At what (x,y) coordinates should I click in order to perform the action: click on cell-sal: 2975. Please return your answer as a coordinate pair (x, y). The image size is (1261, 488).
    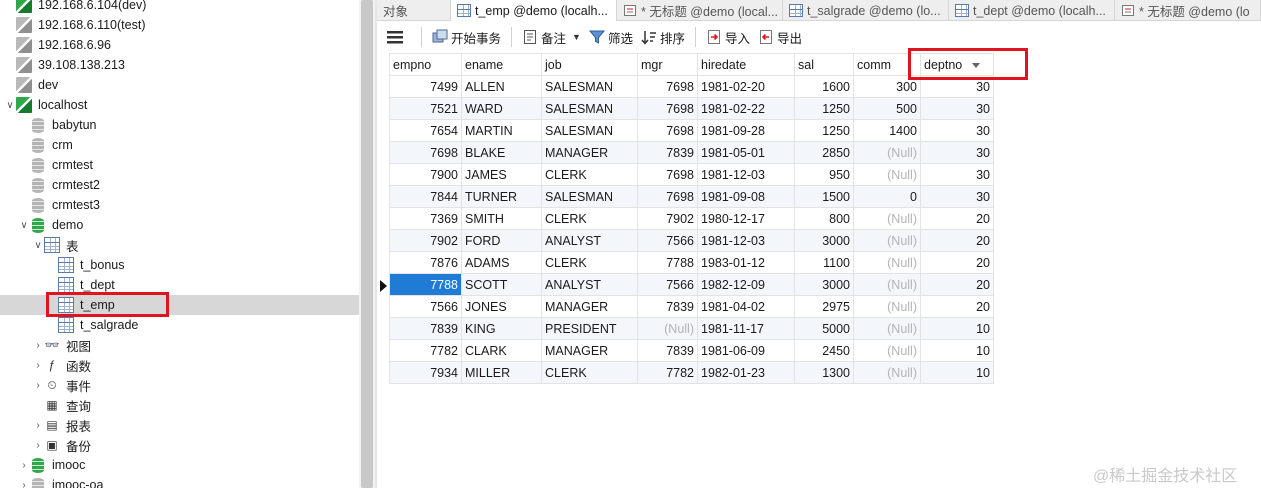
    Looking at the image, I should click on (824, 306).